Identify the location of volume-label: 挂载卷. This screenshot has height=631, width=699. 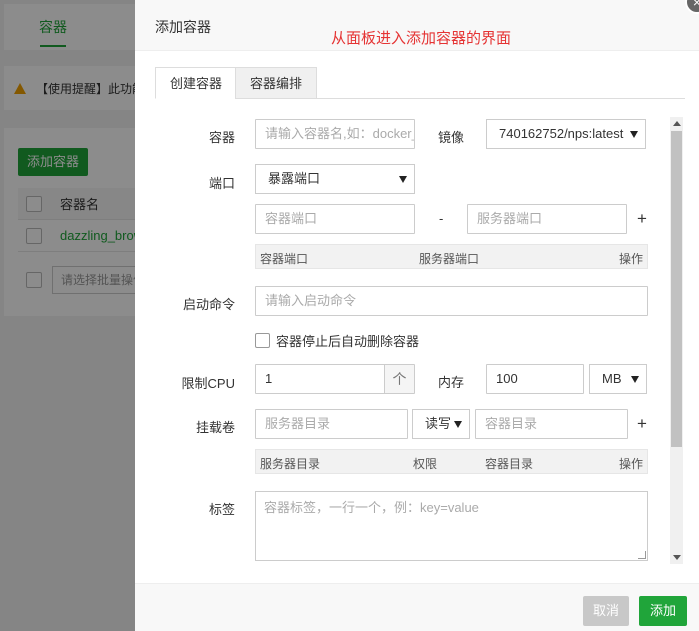
(215, 427).